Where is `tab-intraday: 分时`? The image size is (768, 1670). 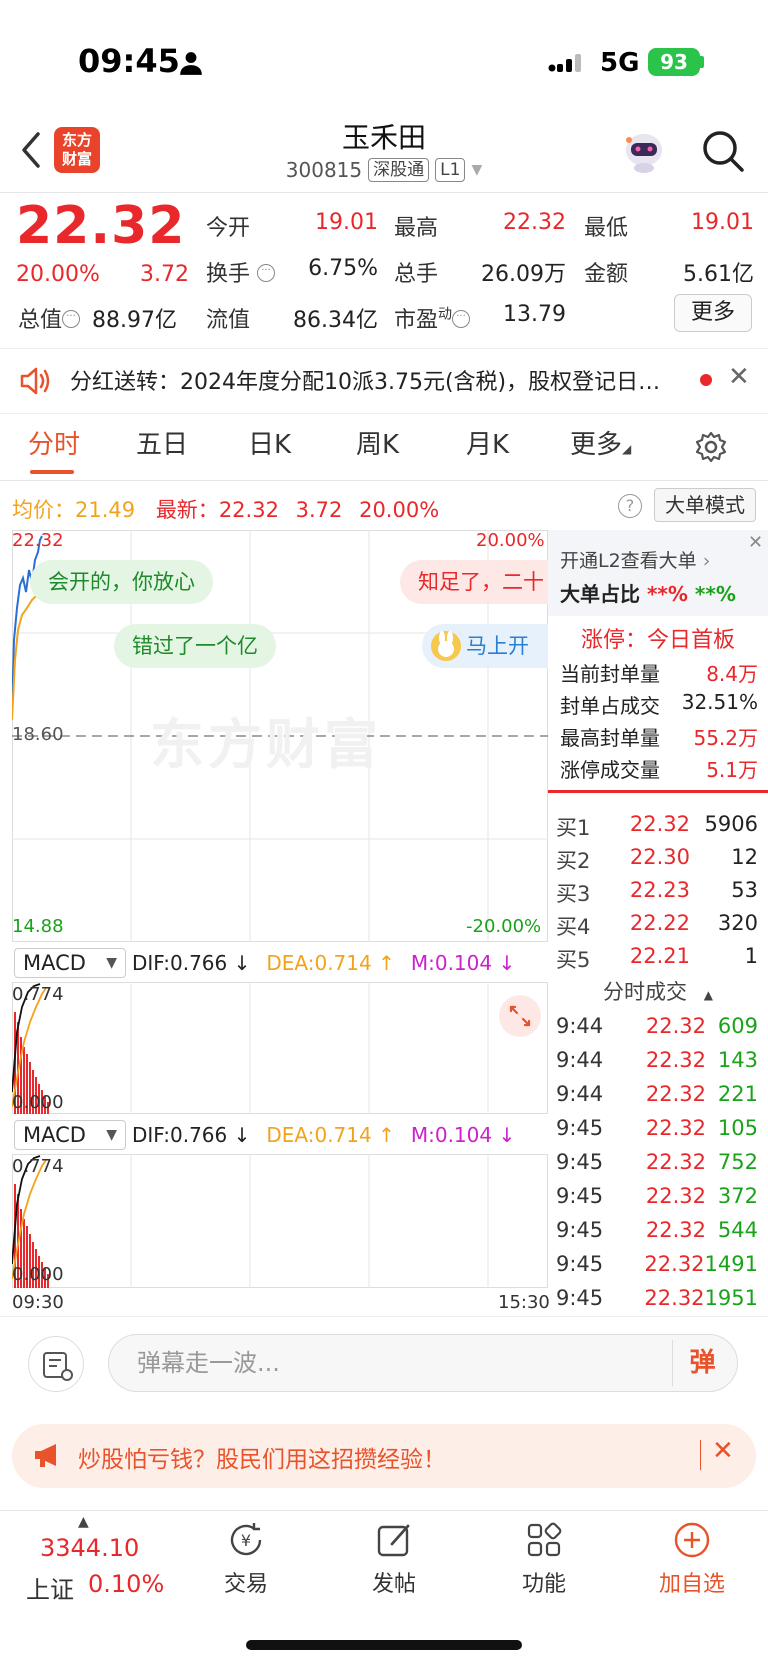 tab-intraday: 分时 is located at coordinates (54, 442).